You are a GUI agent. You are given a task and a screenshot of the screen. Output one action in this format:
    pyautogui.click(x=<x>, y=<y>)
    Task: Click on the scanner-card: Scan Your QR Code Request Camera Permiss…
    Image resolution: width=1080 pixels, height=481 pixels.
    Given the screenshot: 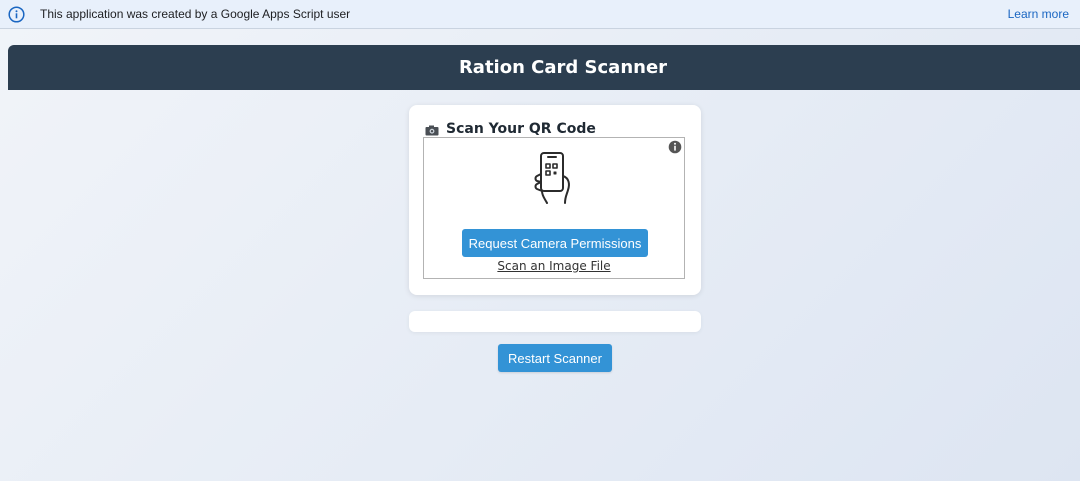 What is the action you would take?
    pyautogui.click(x=555, y=200)
    